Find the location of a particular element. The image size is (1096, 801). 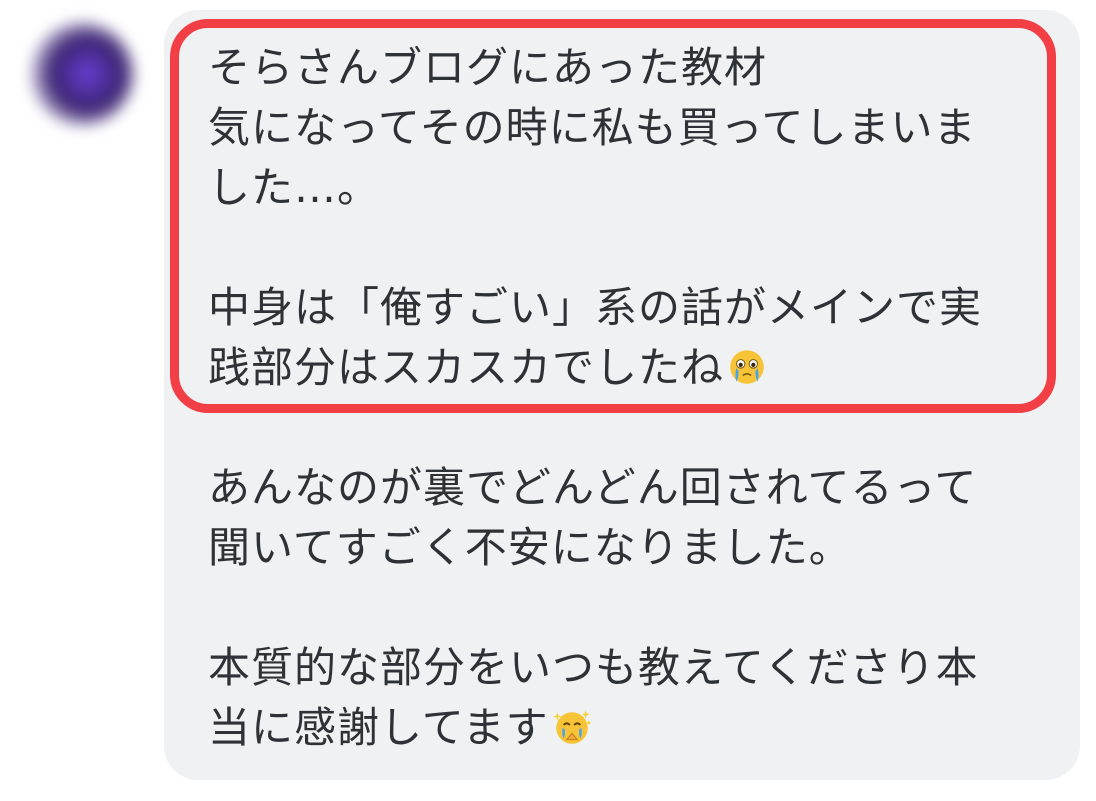

avatar is located at coordinates (82, 74).